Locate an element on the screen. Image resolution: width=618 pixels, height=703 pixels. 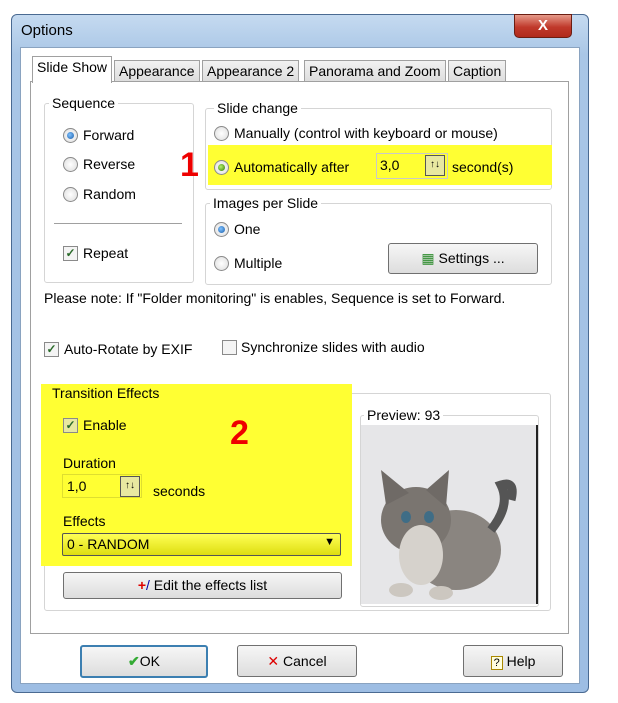
tab-appearance-2: Appearance 2 is located at coordinates (251, 71).